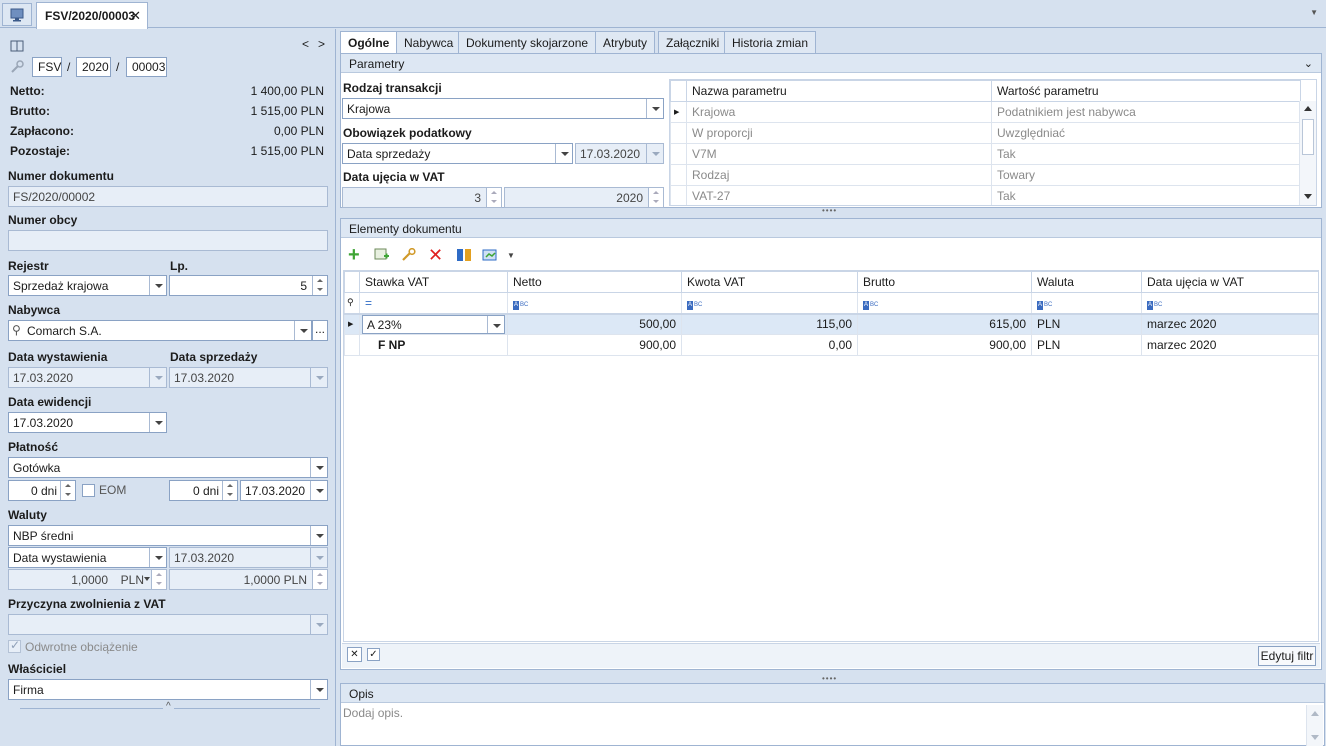  What do you see at coordinates (625, 42) in the screenshot?
I see `tab-atrybuty: Atrybuty` at bounding box center [625, 42].